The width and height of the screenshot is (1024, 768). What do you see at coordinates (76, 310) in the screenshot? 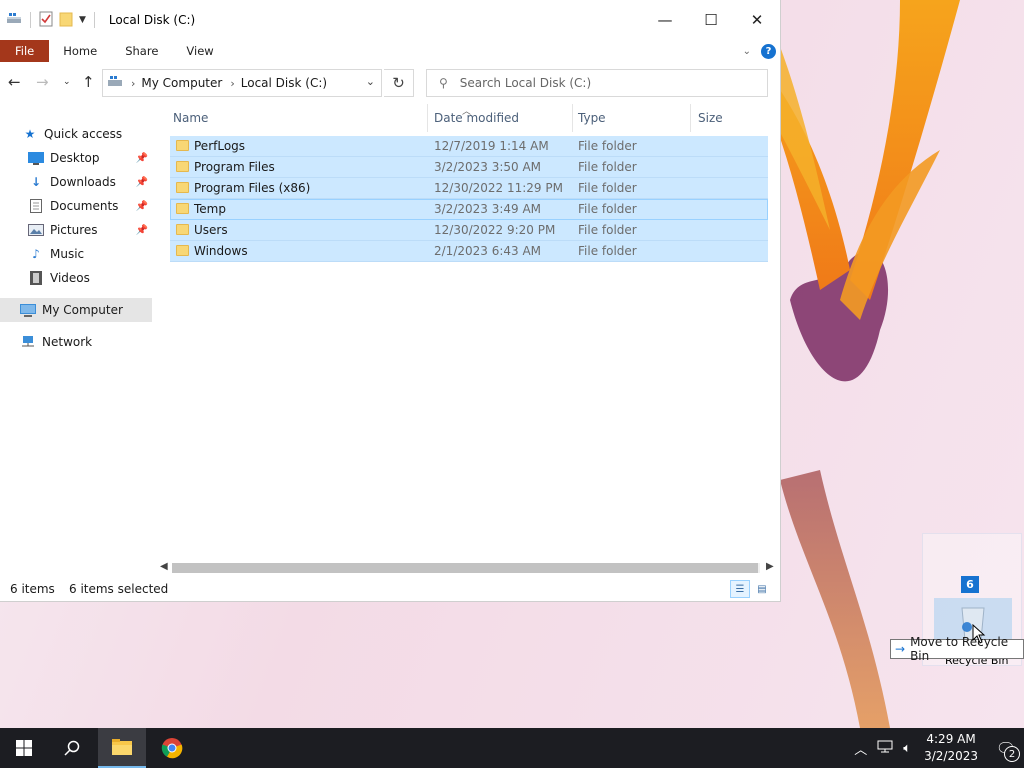
I see `nav-item-my-computer: My Computer` at bounding box center [76, 310].